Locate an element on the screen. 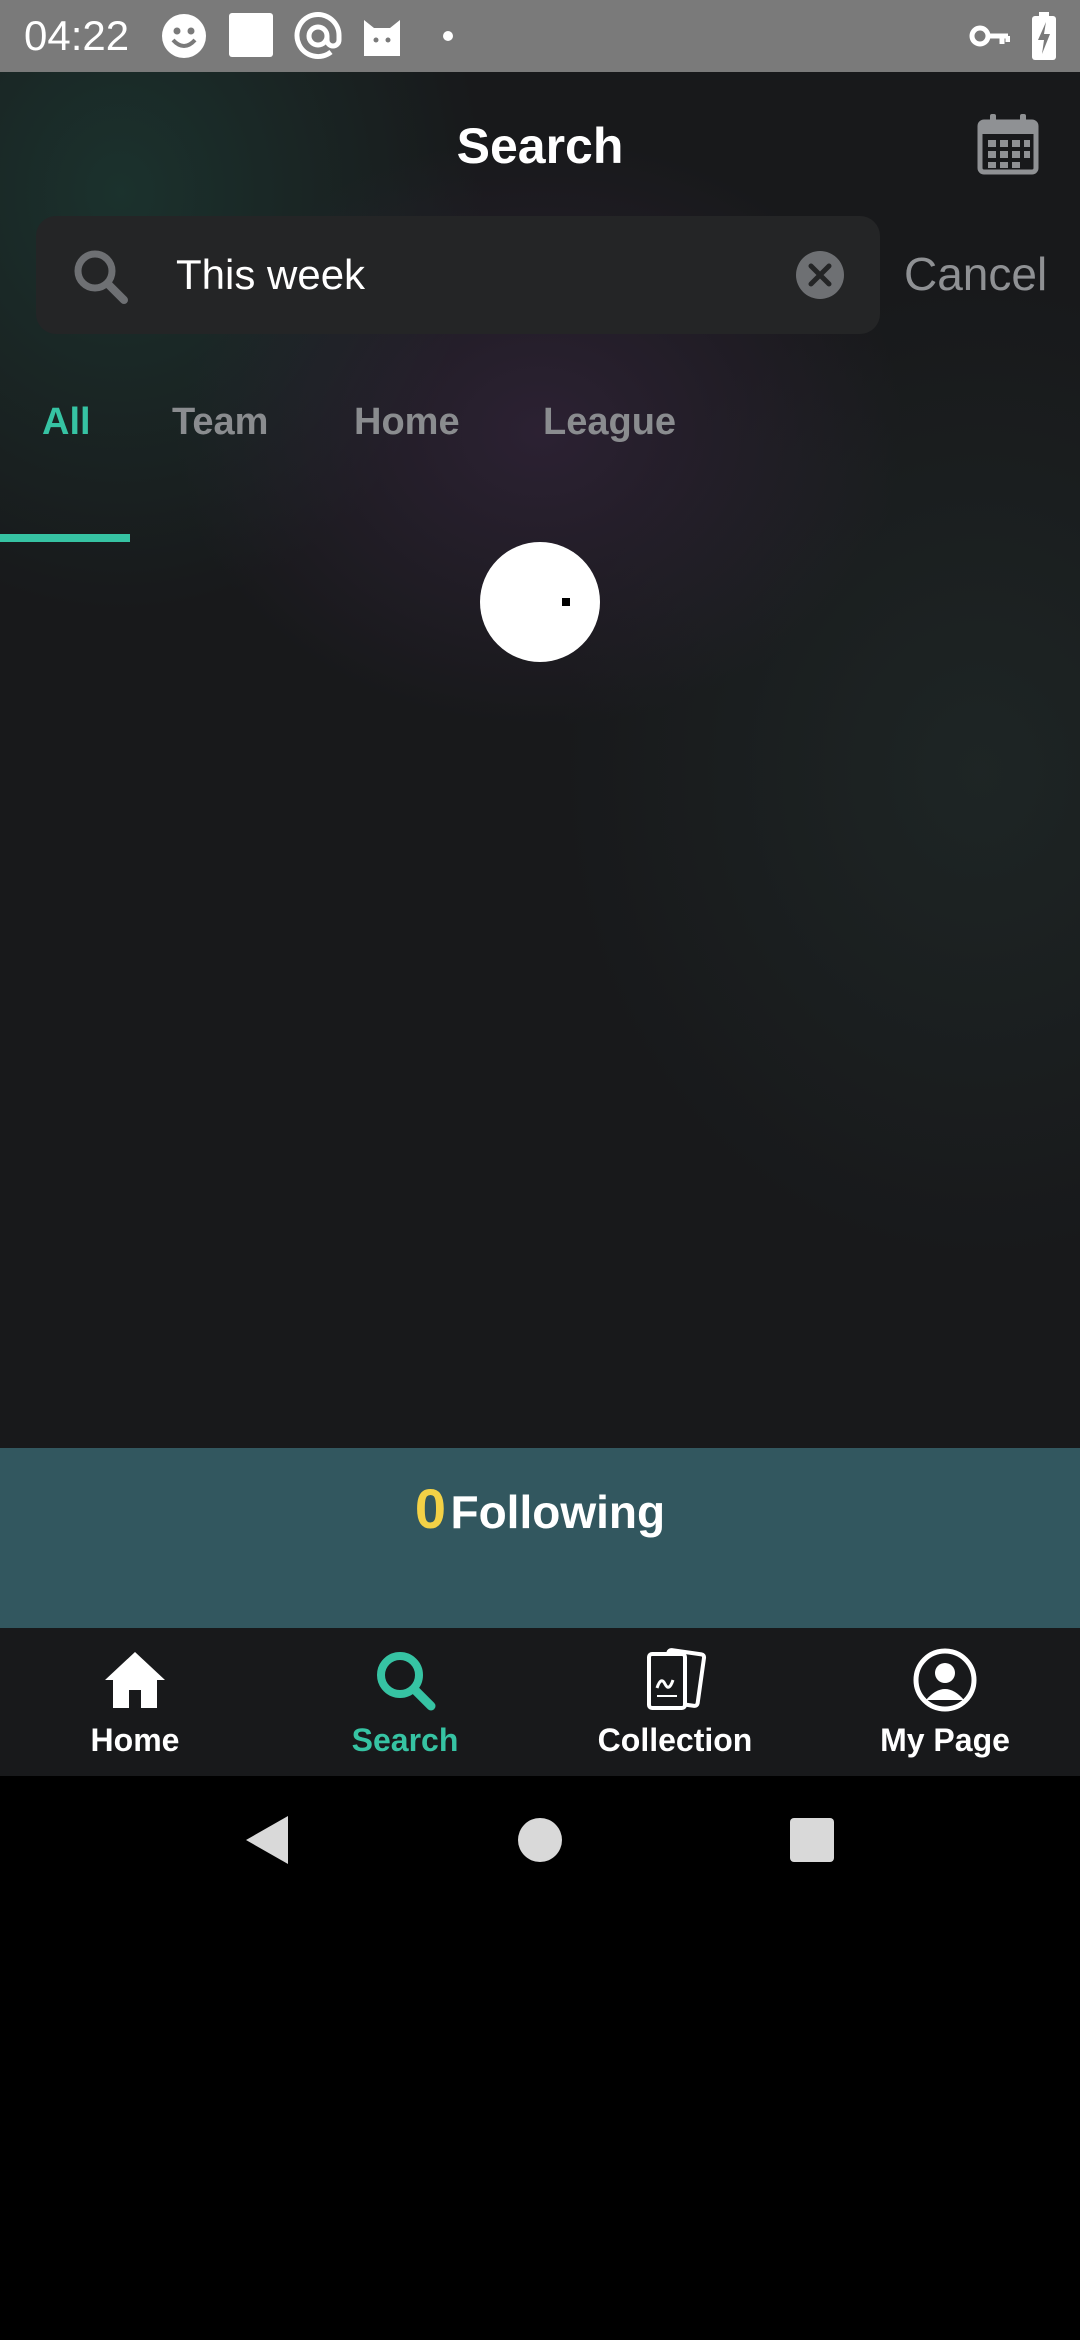 The height and width of the screenshot is (2340, 1080). tab-league: League is located at coordinates (609, 422).